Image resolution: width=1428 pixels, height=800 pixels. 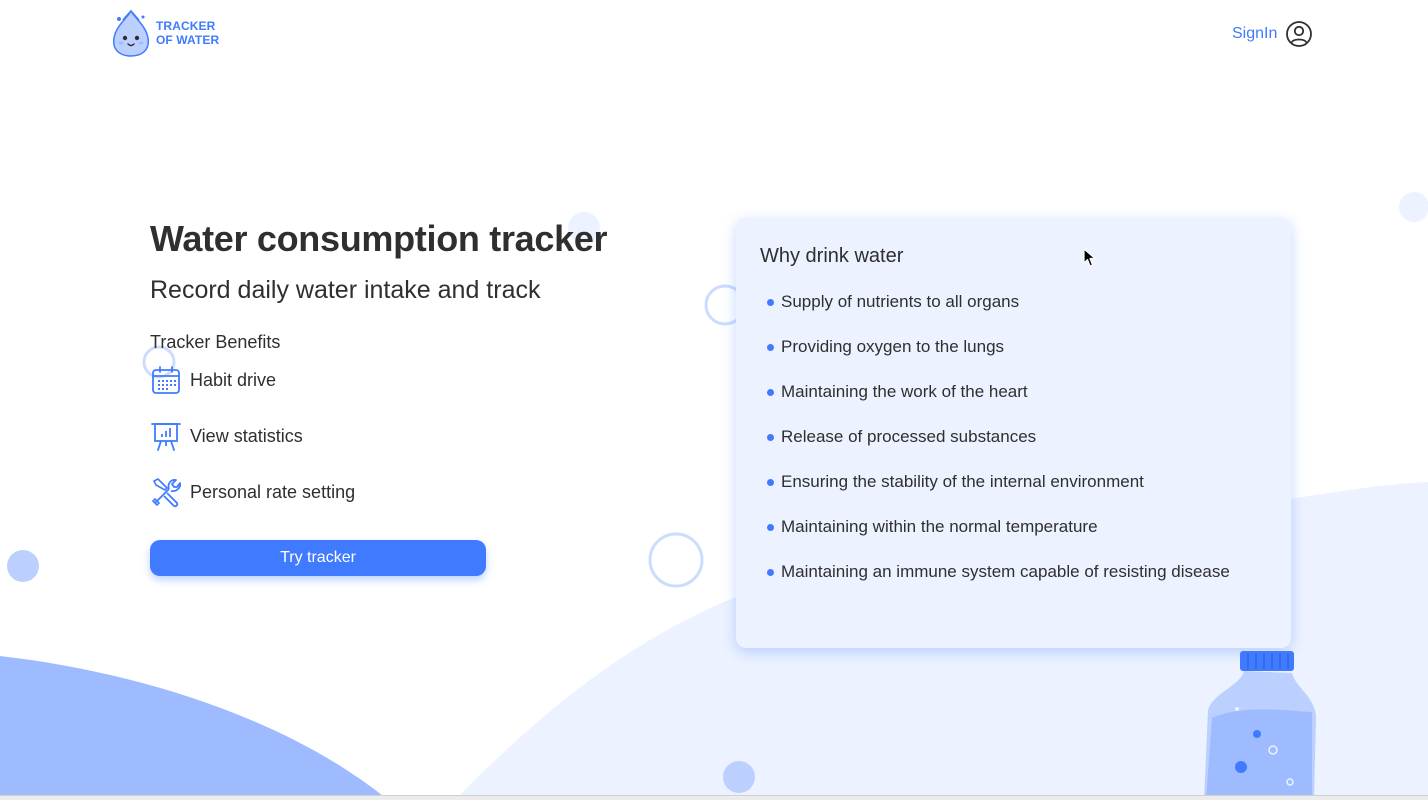 I want to click on signin-label: SignIn, so click(x=1255, y=33).